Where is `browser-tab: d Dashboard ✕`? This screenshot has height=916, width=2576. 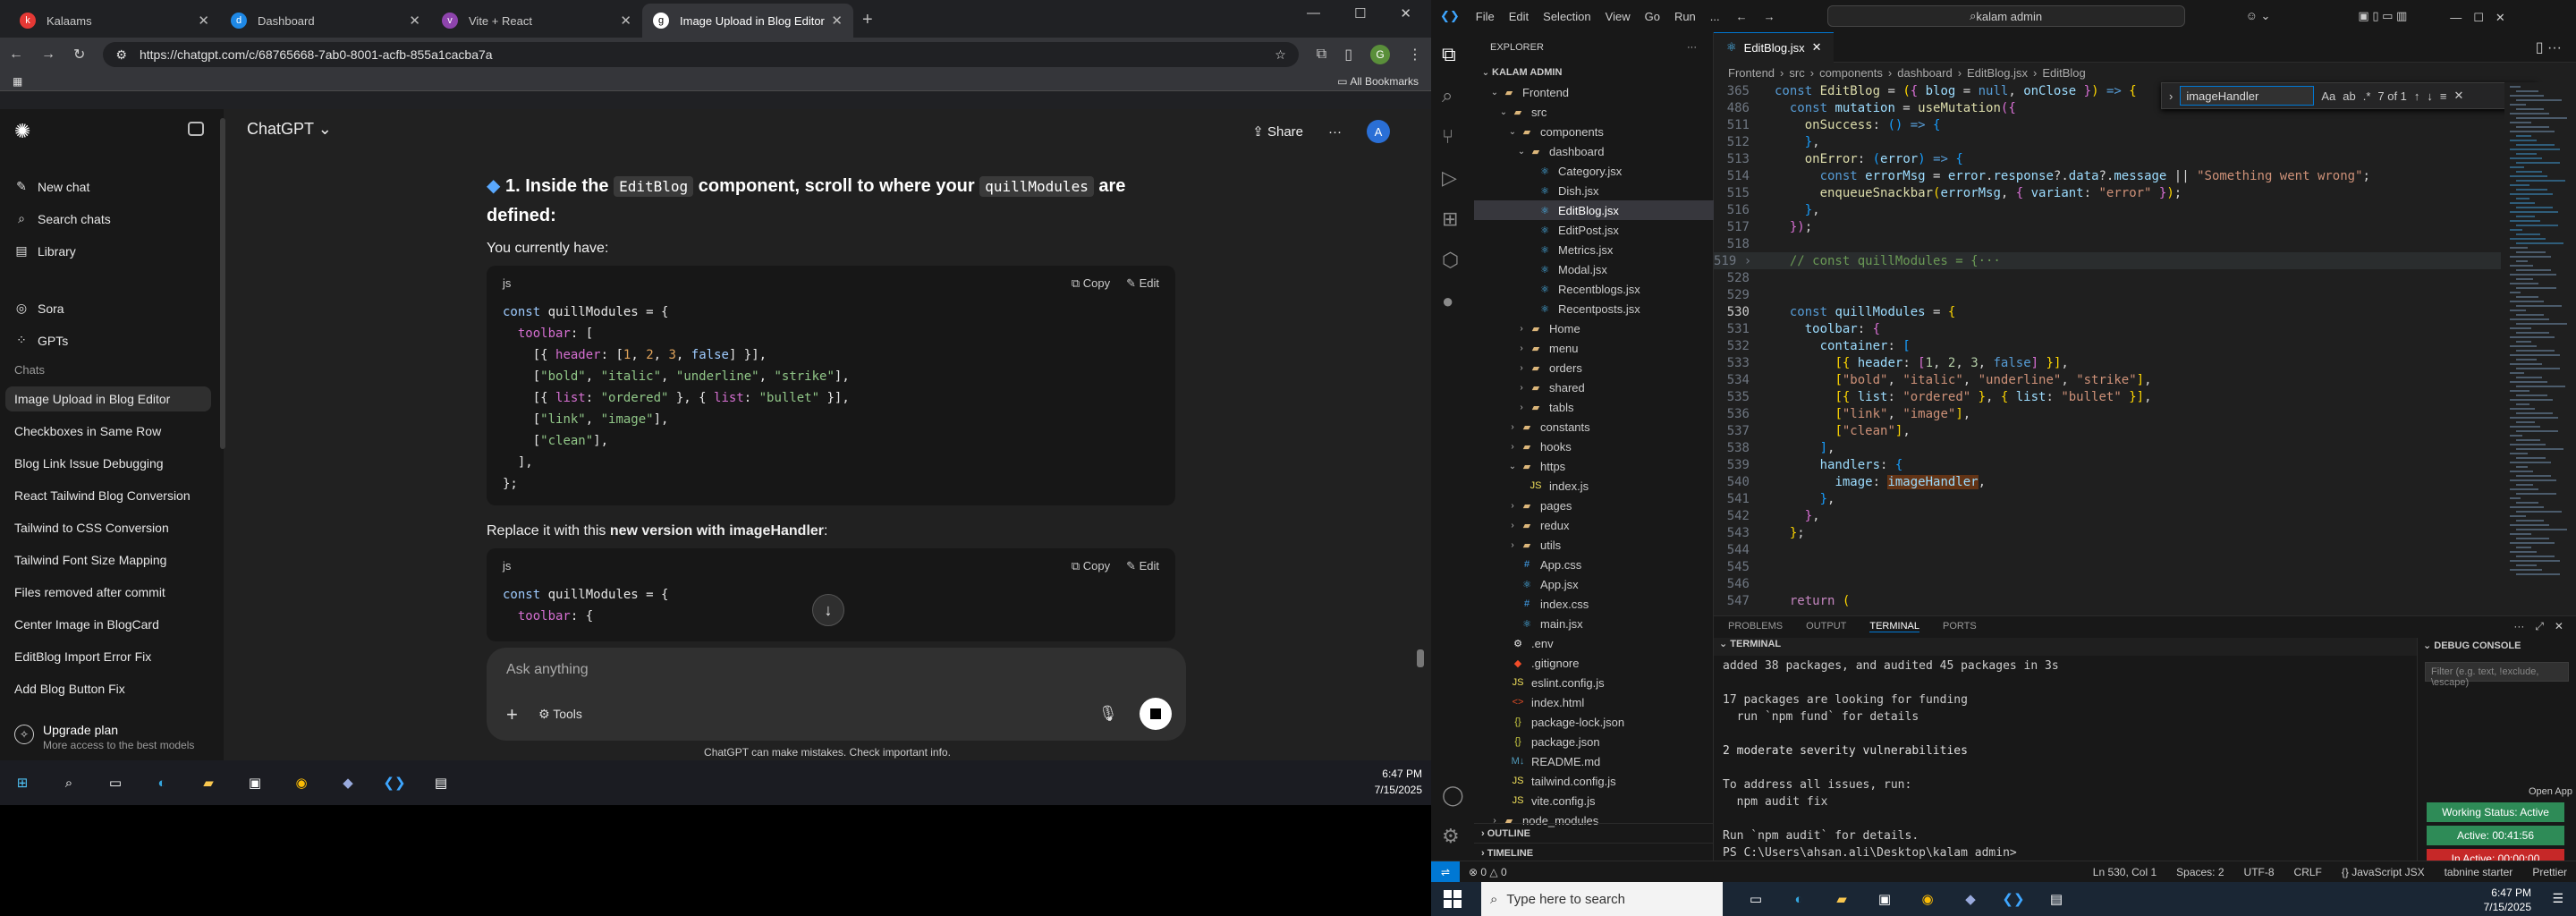
browser-tab: d Dashboard ✕ is located at coordinates (325, 21).